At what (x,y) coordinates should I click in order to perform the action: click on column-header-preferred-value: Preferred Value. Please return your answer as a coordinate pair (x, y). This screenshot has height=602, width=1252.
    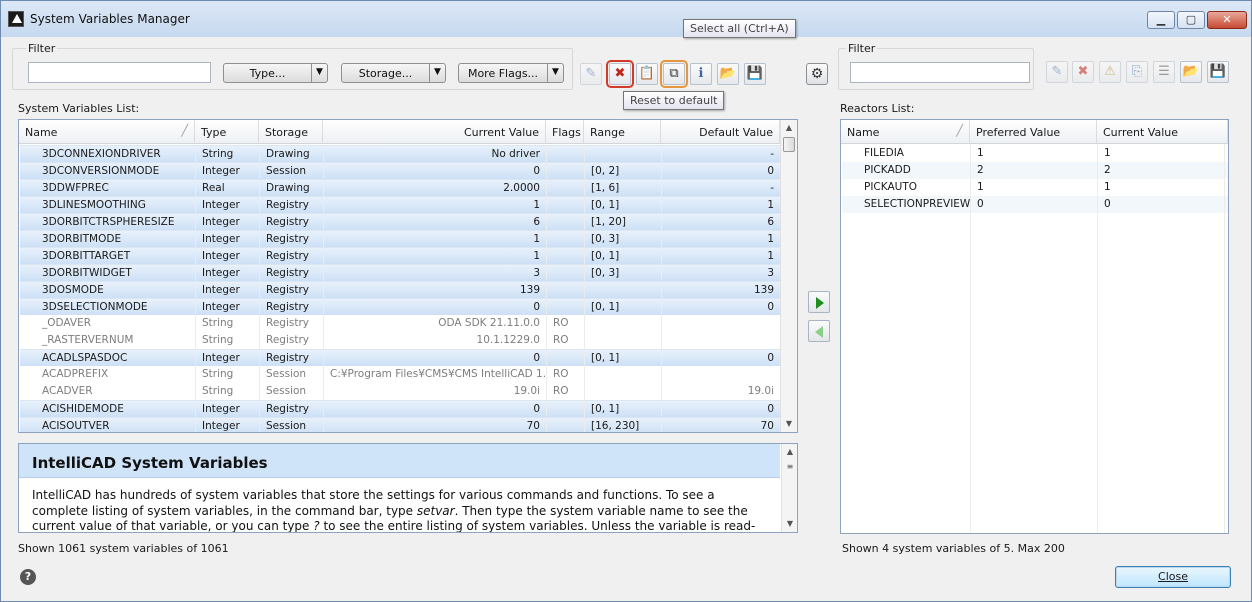
    Looking at the image, I should click on (1033, 132).